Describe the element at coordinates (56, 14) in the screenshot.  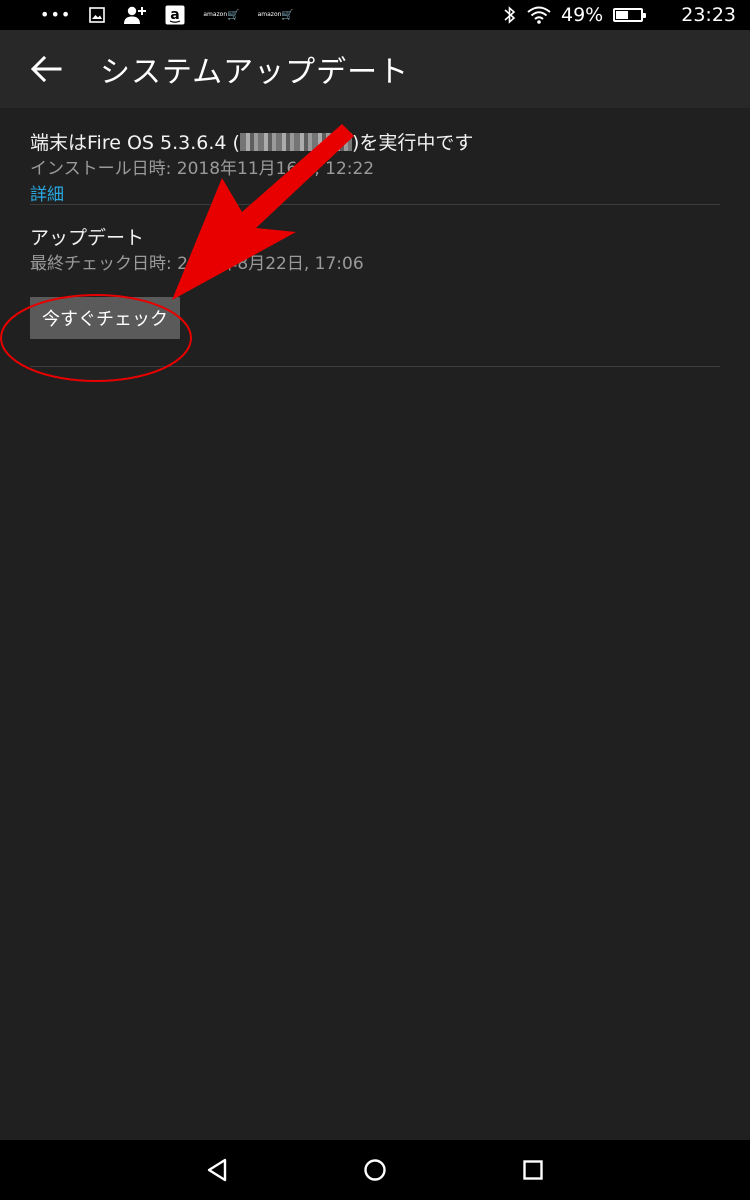
I see `overflow-dots-icon: •••` at that location.